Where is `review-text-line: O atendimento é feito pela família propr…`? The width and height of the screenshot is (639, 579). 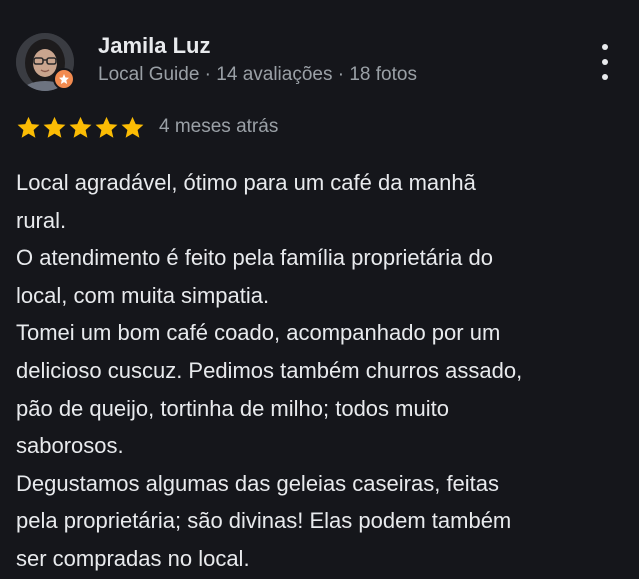 review-text-line: O atendimento é feito pela família propr… is located at coordinates (254, 258).